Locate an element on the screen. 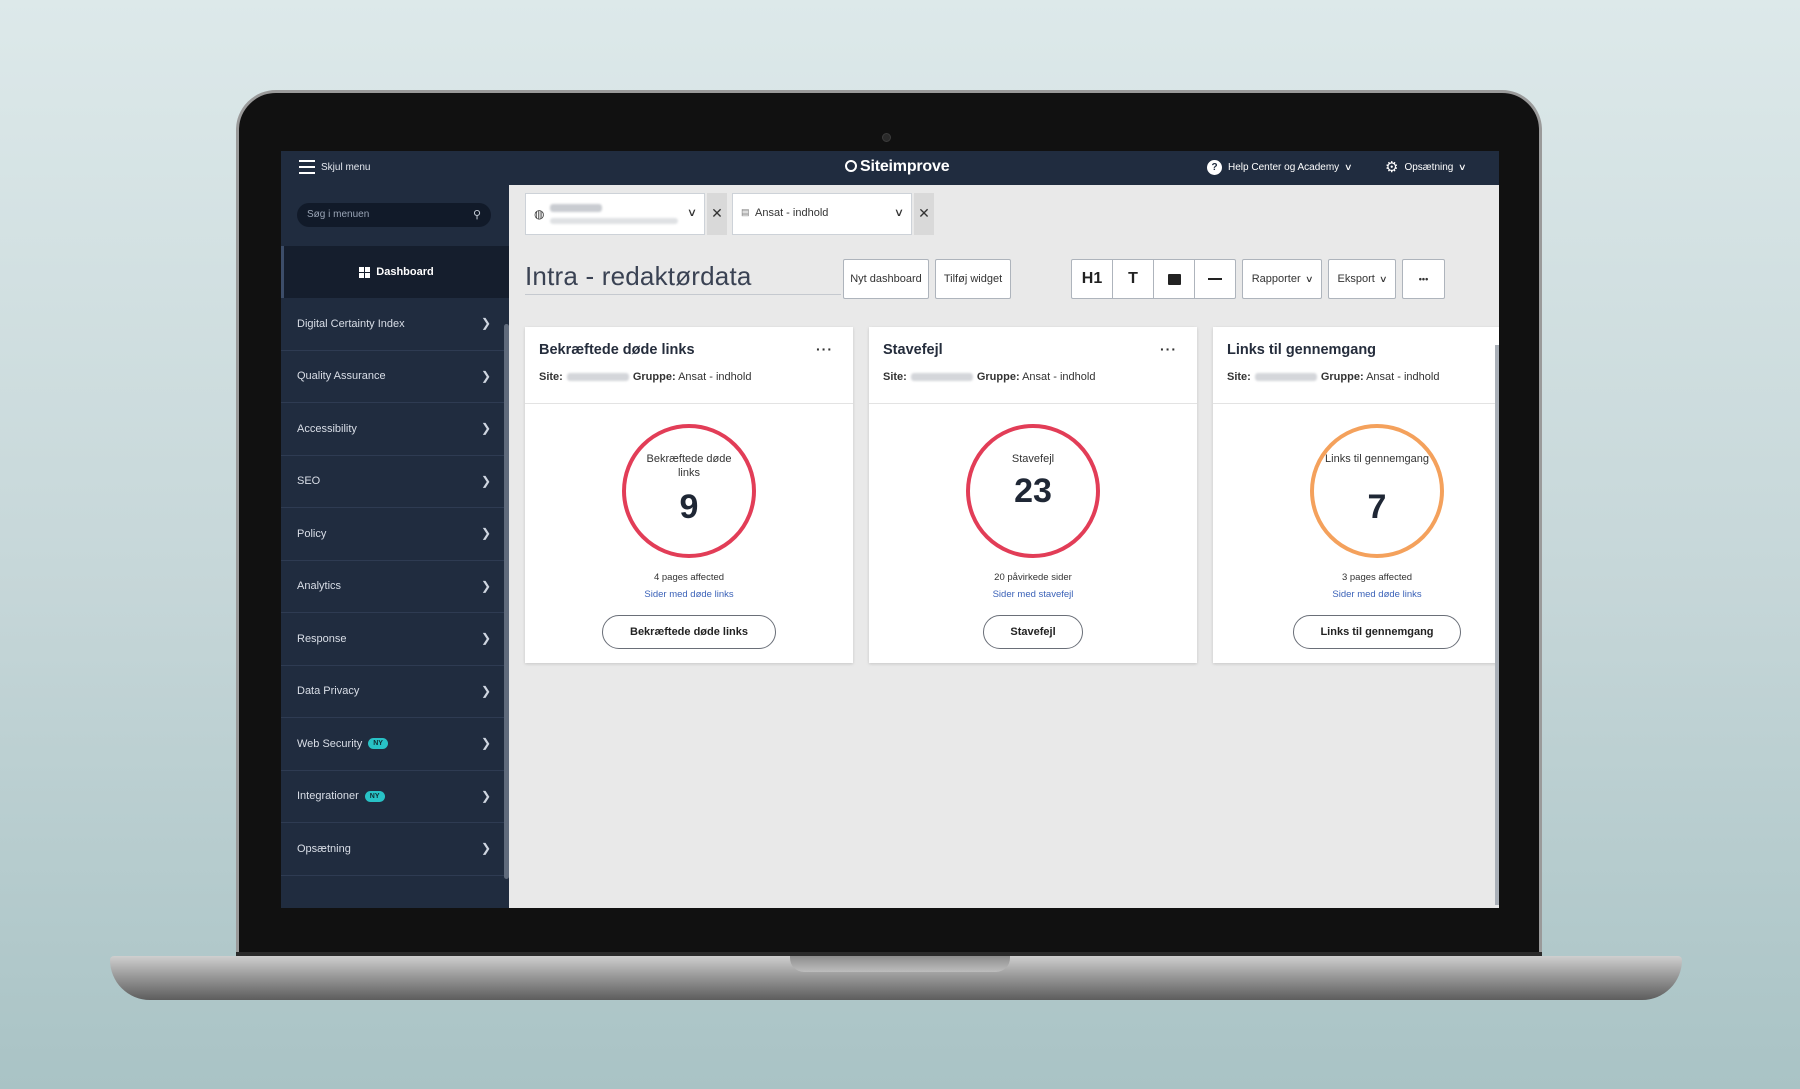 The width and height of the screenshot is (1800, 1089). pages-affected: 3 pages affected is located at coordinates (1377, 577).